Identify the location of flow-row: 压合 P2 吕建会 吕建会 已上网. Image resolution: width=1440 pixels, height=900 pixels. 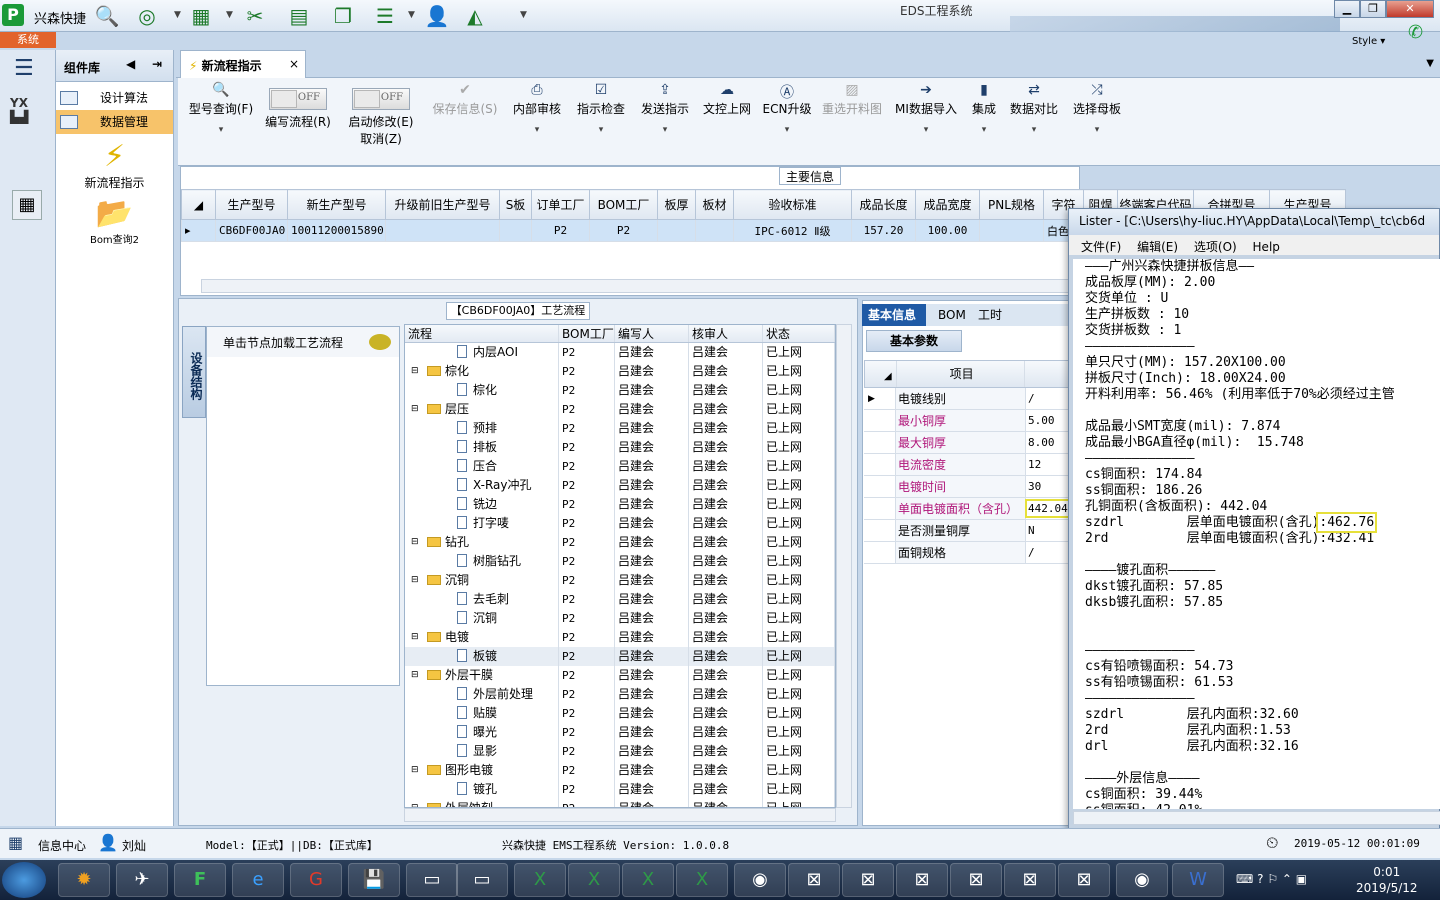
(620, 466).